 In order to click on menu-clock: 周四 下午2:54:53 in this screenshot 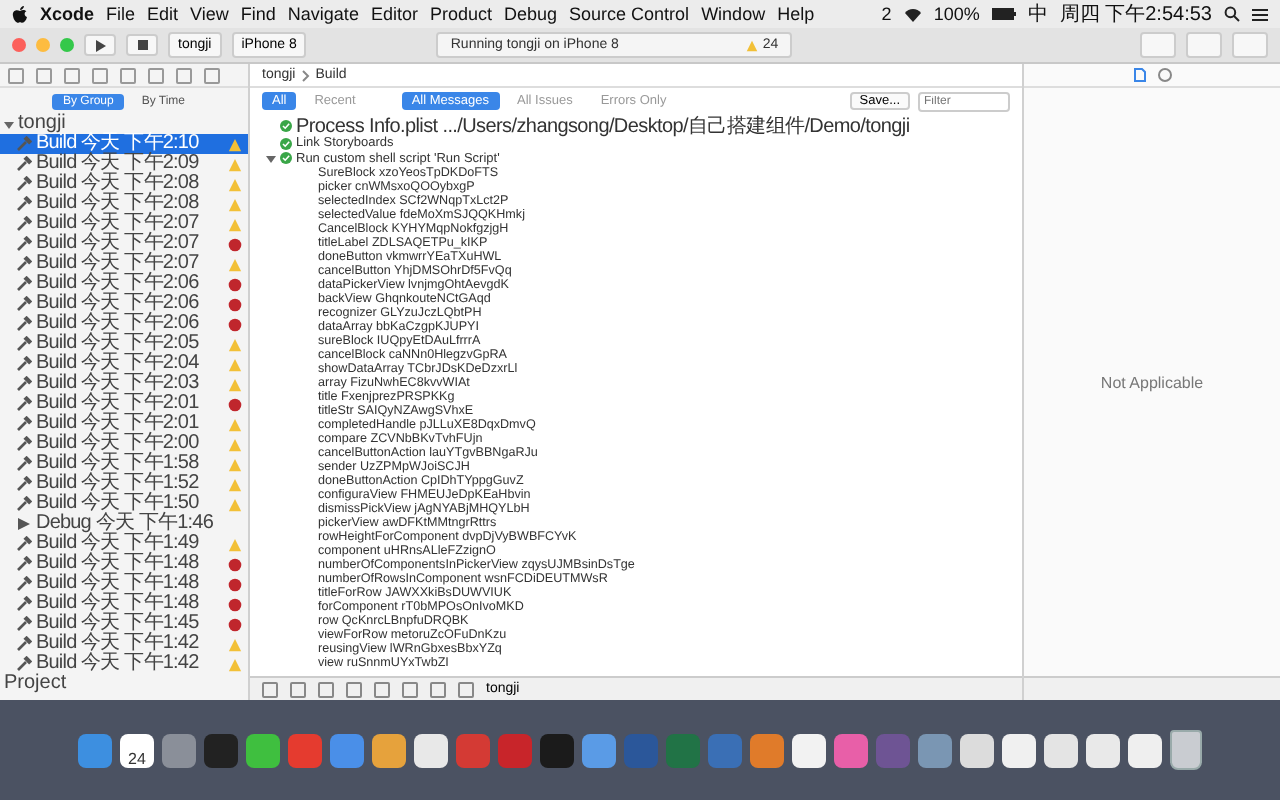, I will do `click(1135, 14)`.